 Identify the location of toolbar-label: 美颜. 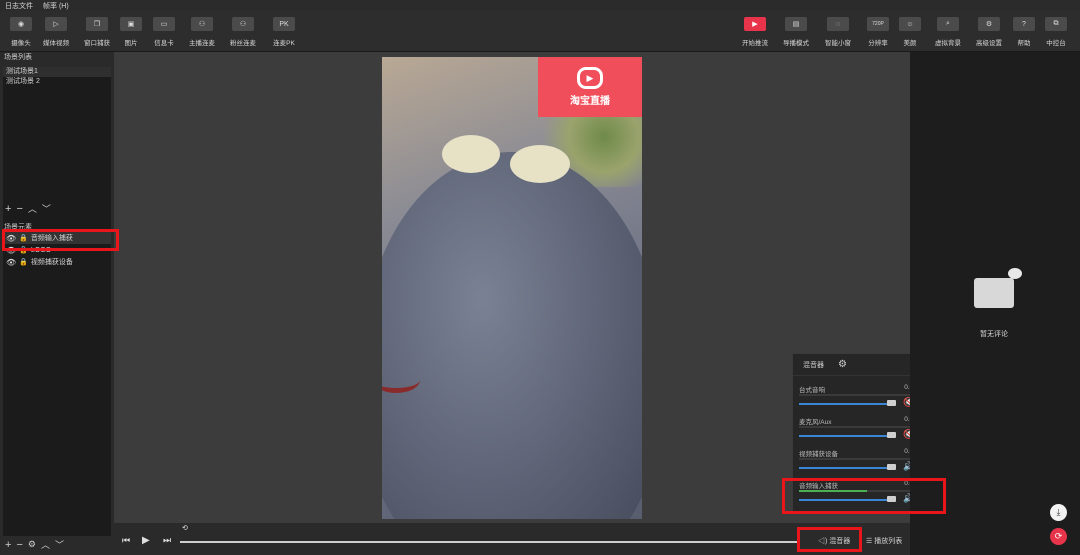
(910, 43).